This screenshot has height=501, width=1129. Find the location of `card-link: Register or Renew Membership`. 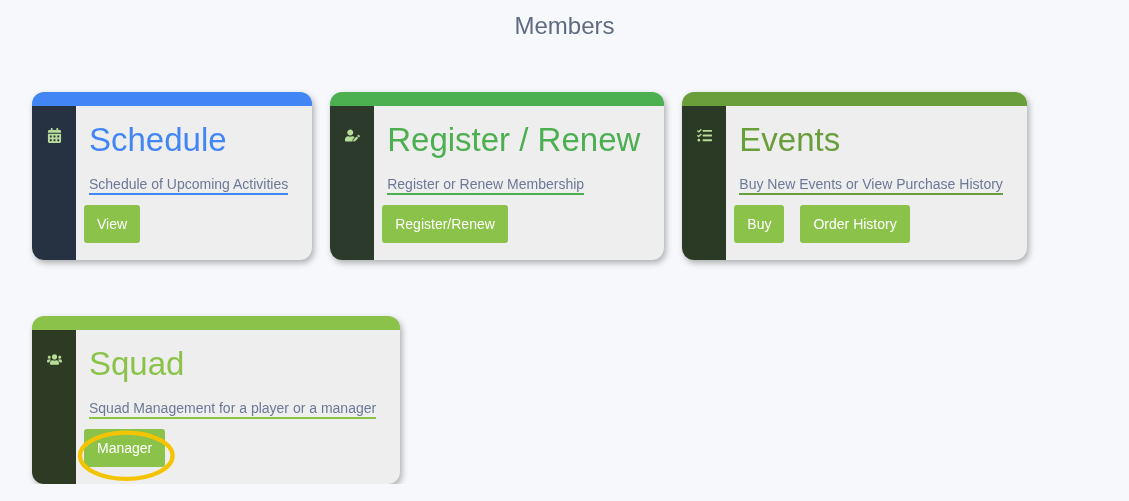

card-link: Register or Renew Membership is located at coordinates (486, 185).